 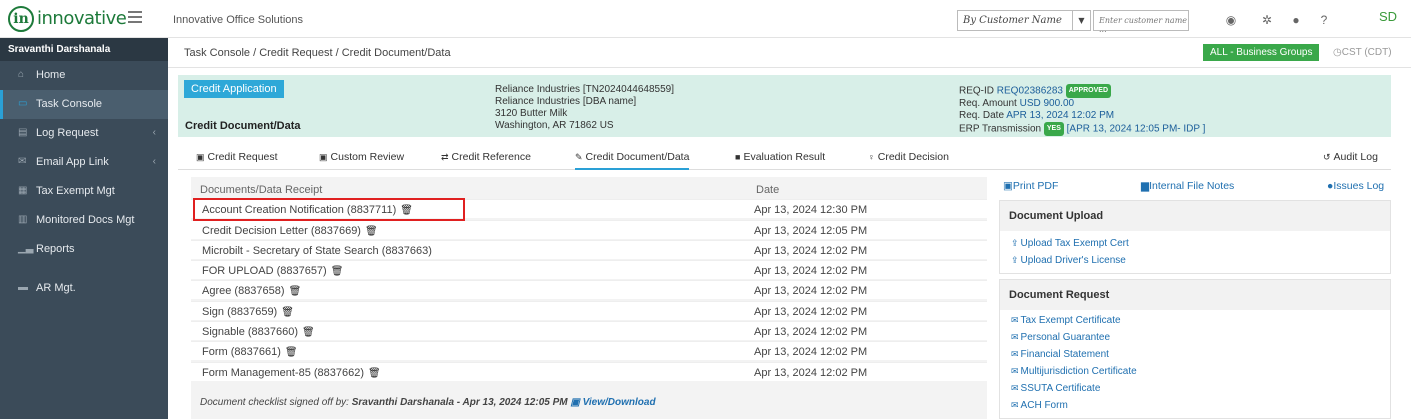 What do you see at coordinates (242, 157) in the screenshot?
I see `tab-label: Credit Request` at bounding box center [242, 157].